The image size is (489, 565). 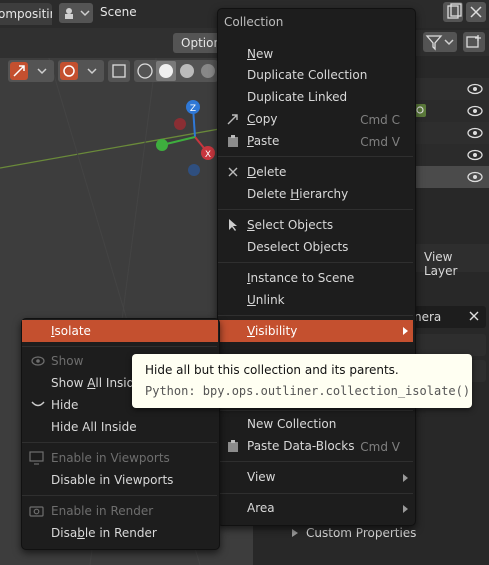 I want to click on navigation-gizmo: Z X, so click(x=185, y=140).